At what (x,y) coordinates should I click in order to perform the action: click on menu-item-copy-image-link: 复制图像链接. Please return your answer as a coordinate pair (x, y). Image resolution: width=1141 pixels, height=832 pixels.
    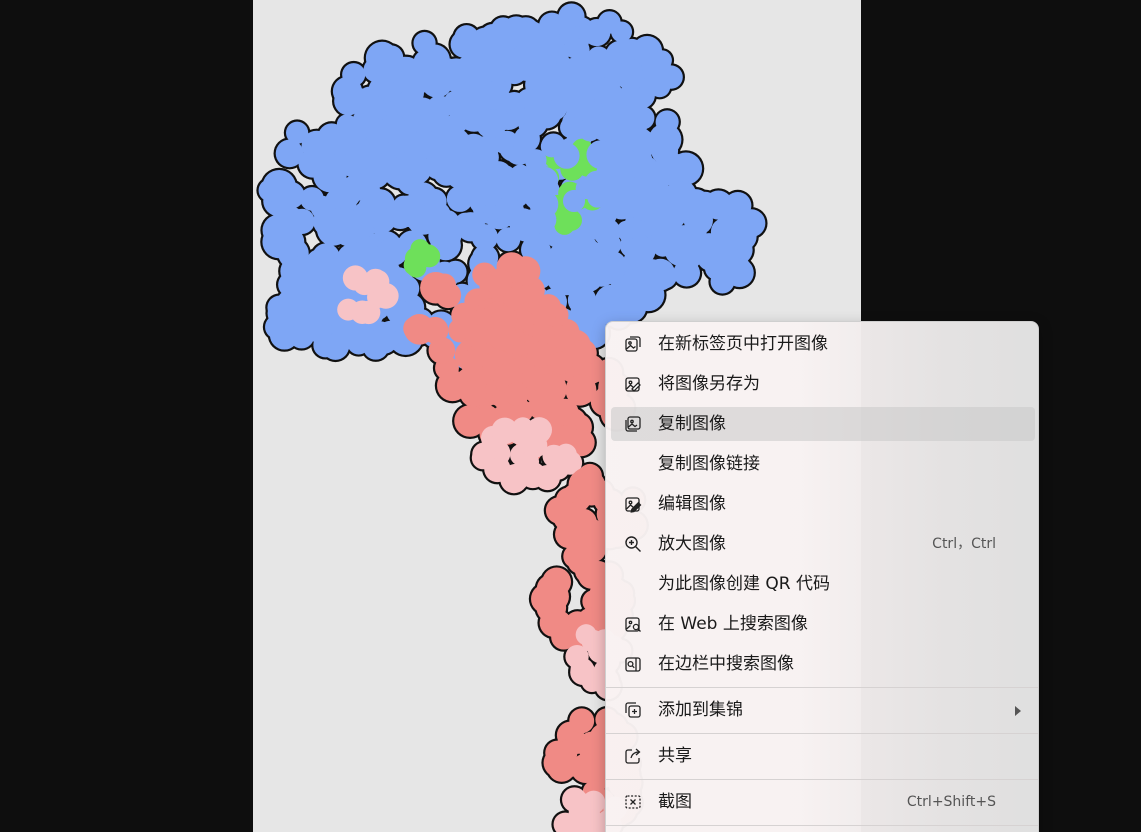
    Looking at the image, I should click on (823, 464).